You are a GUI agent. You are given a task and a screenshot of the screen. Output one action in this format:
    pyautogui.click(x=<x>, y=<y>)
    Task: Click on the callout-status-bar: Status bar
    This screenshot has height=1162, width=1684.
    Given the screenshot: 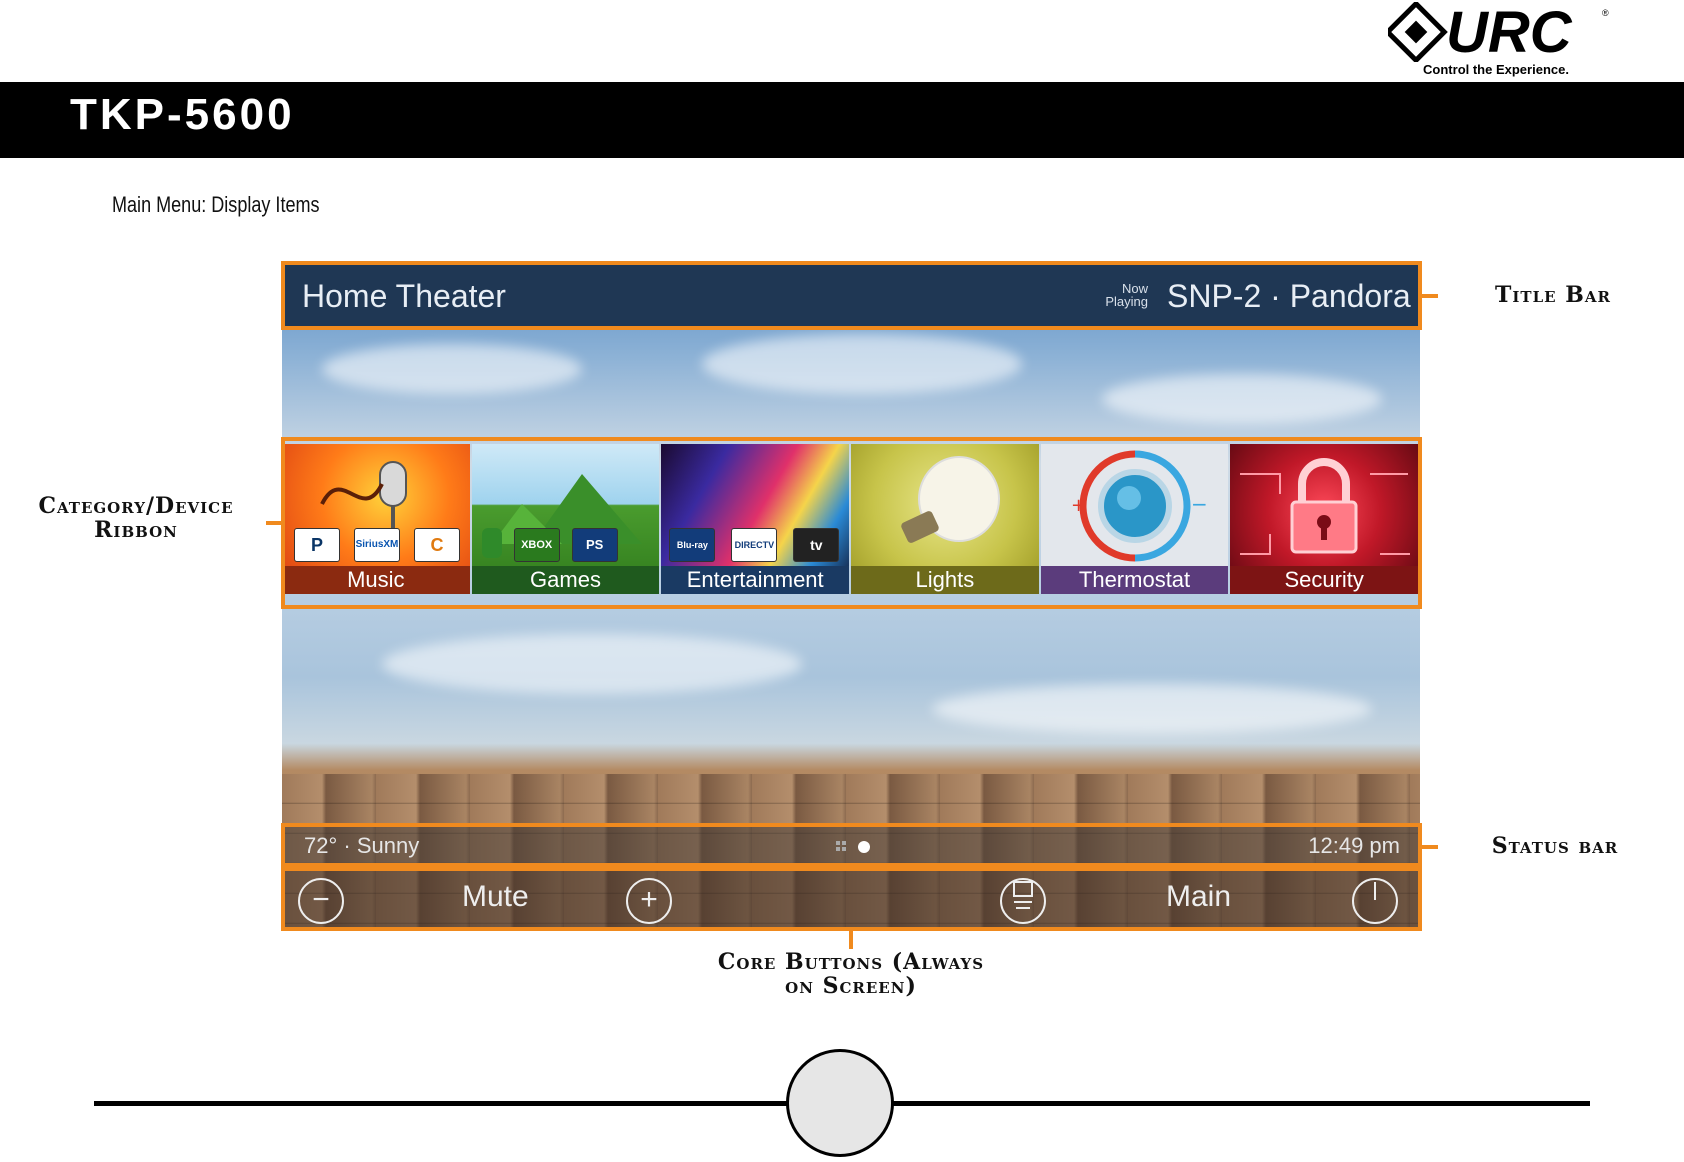 What is the action you would take?
    pyautogui.click(x=1555, y=846)
    